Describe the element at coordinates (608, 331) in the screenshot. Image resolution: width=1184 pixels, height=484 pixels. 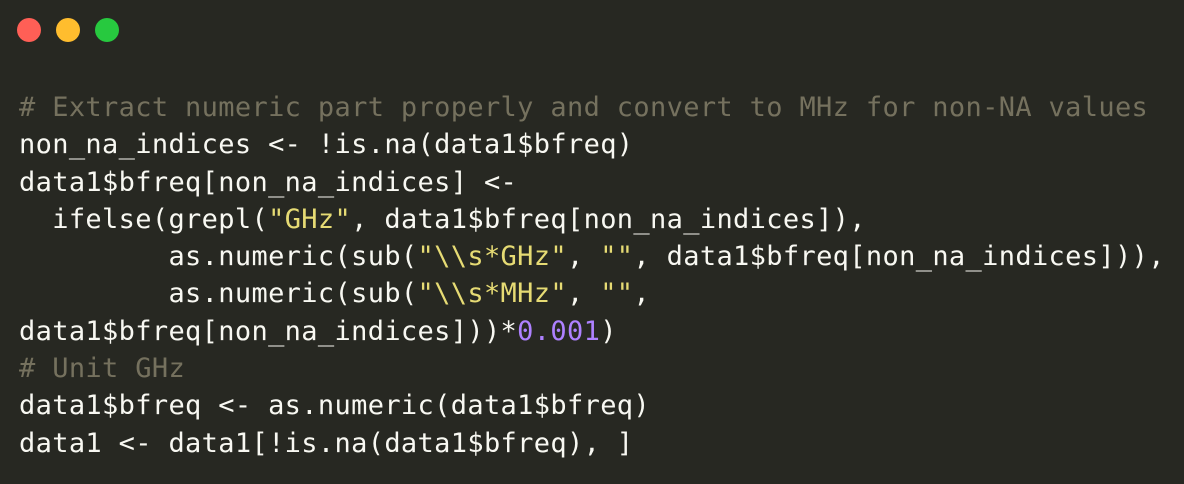
I see `code-token: )` at that location.